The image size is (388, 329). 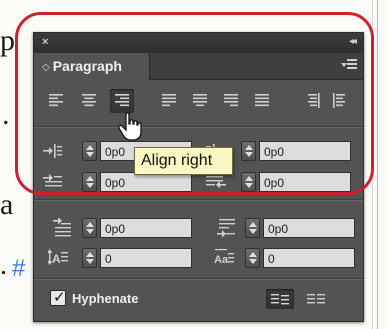 What do you see at coordinates (130, 126) in the screenshot?
I see `hand-cursor-icon` at bounding box center [130, 126].